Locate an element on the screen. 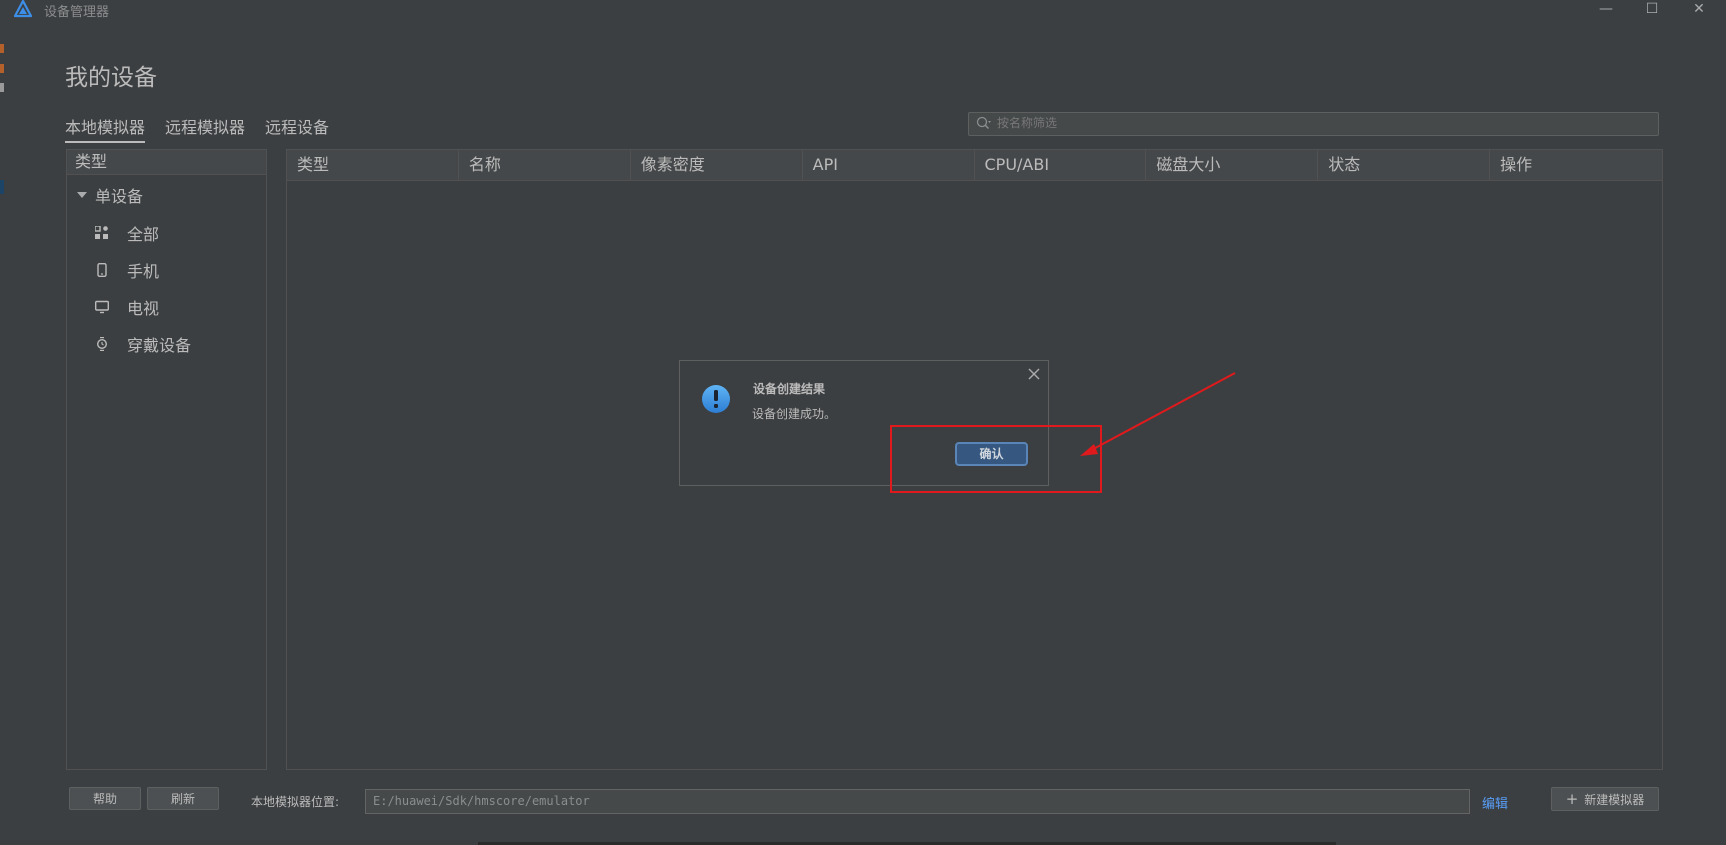 Image resolution: width=1726 pixels, height=845 pixels. new-emulator-button: + 新建模拟器 is located at coordinates (1605, 799).